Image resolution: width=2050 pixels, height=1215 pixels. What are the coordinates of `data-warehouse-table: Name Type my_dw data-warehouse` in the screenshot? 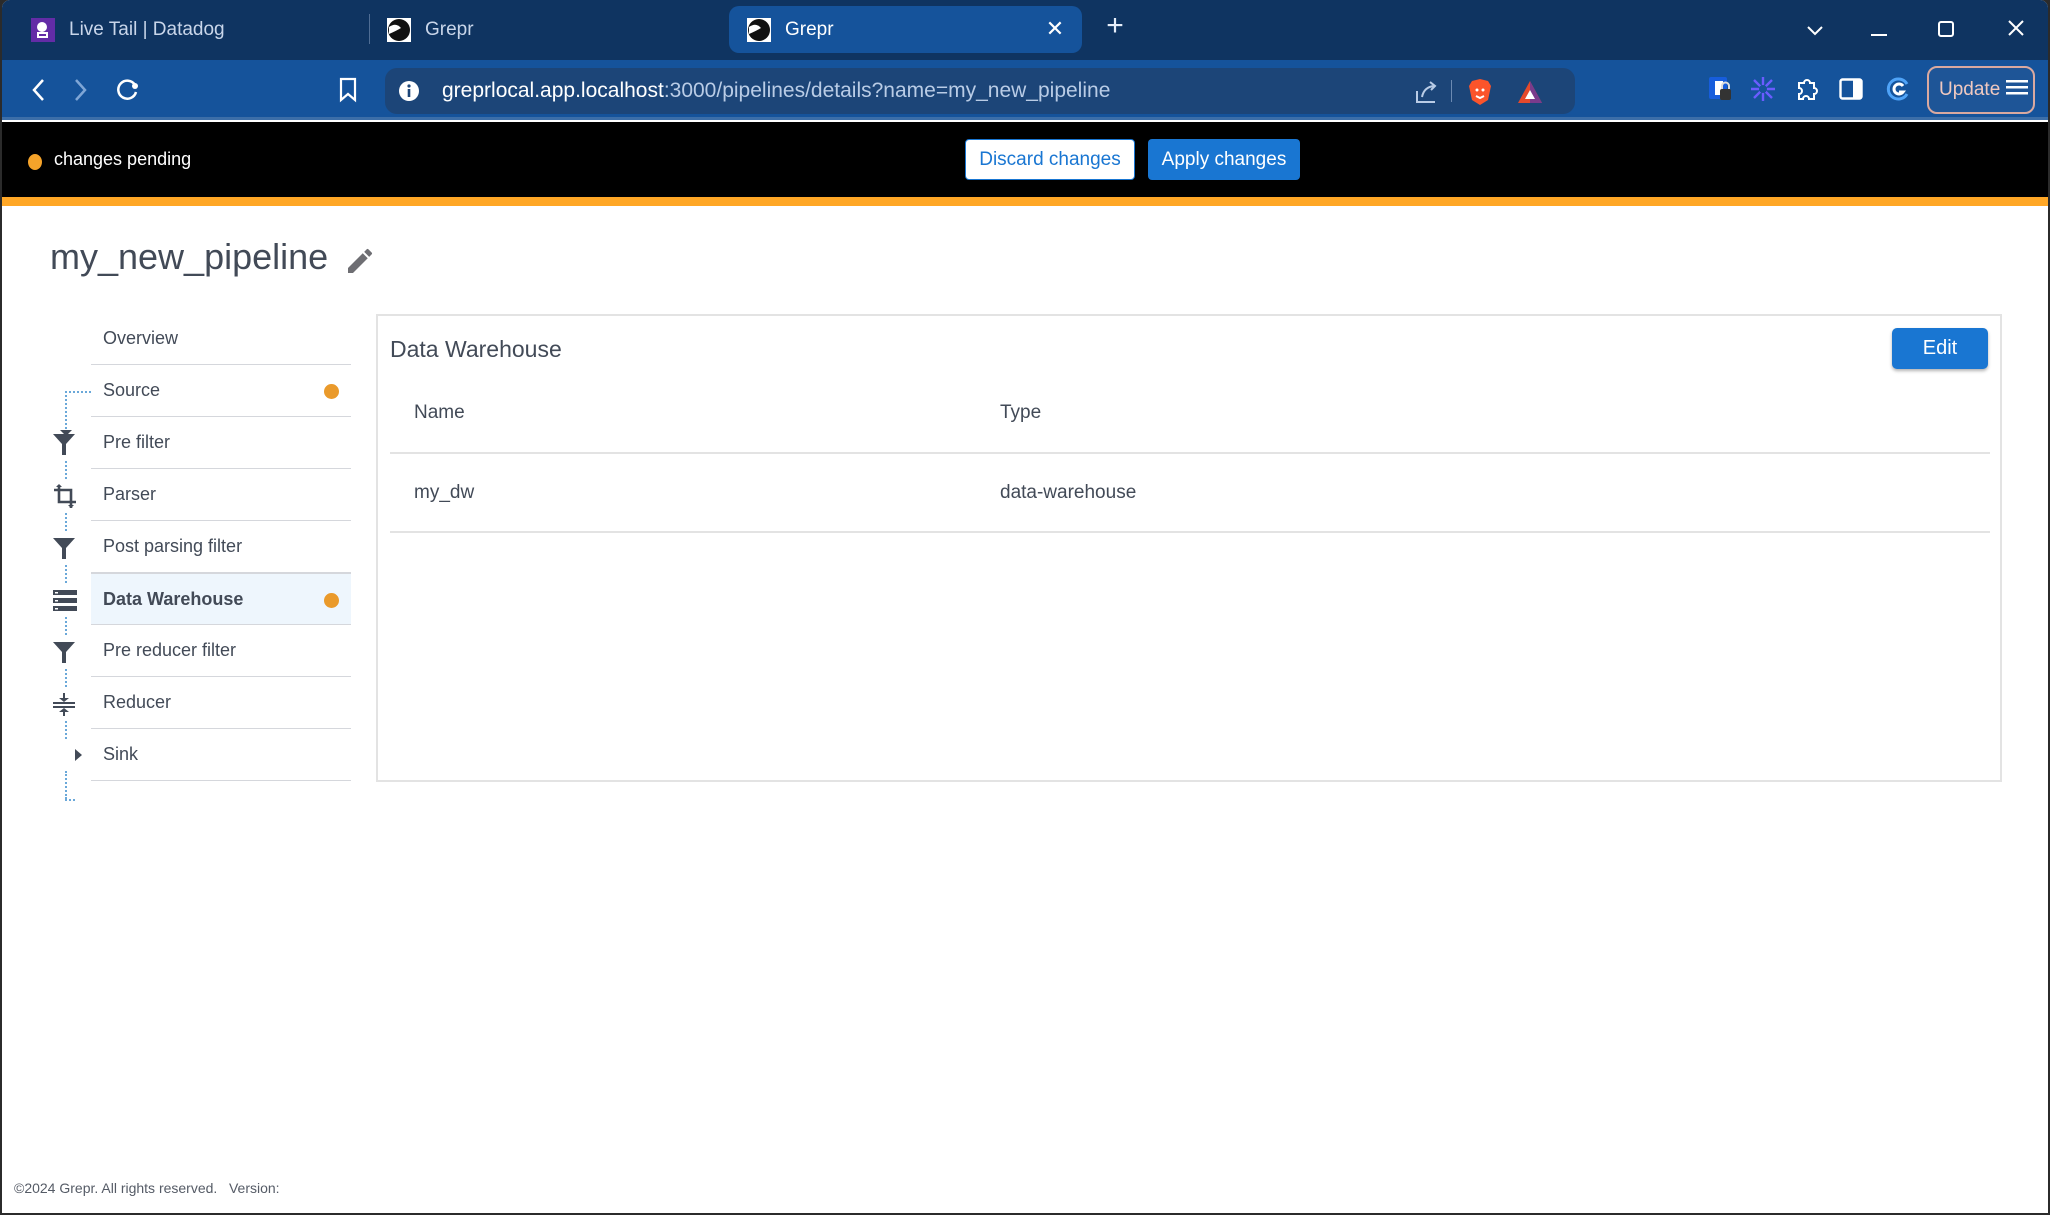 It's located at (1190, 453).